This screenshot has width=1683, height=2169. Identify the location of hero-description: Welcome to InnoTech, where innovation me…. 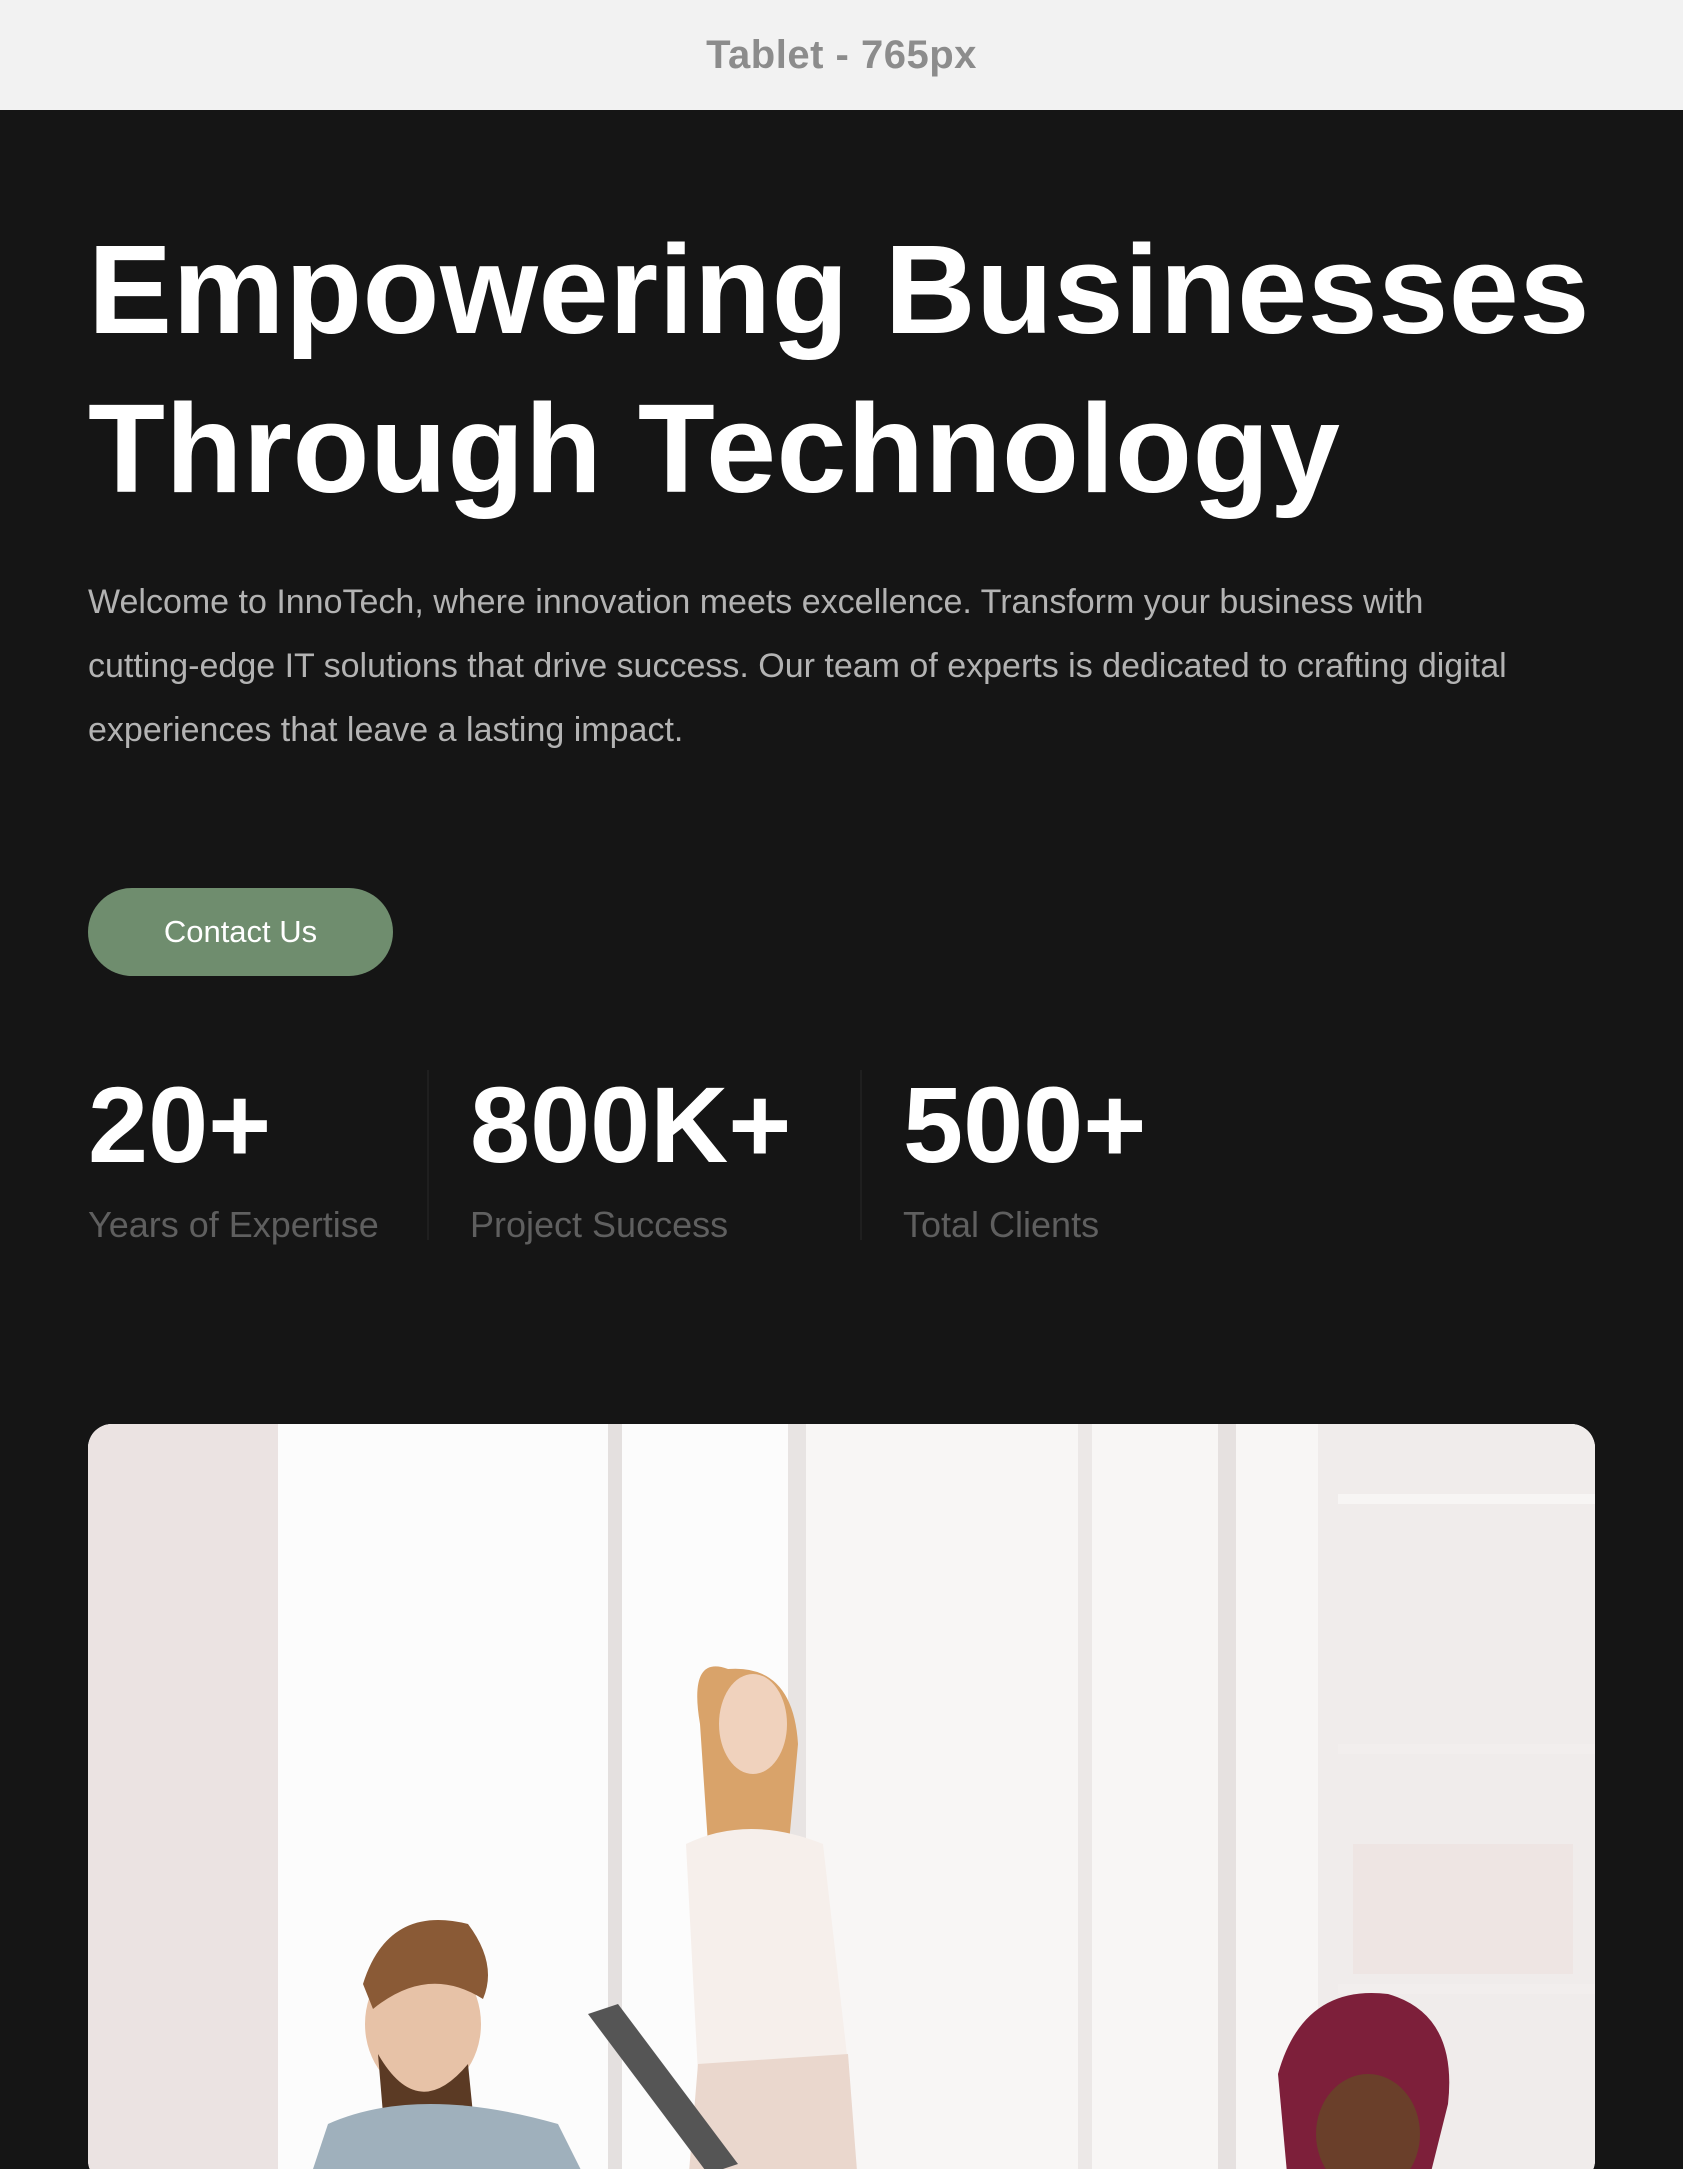
(797, 666).